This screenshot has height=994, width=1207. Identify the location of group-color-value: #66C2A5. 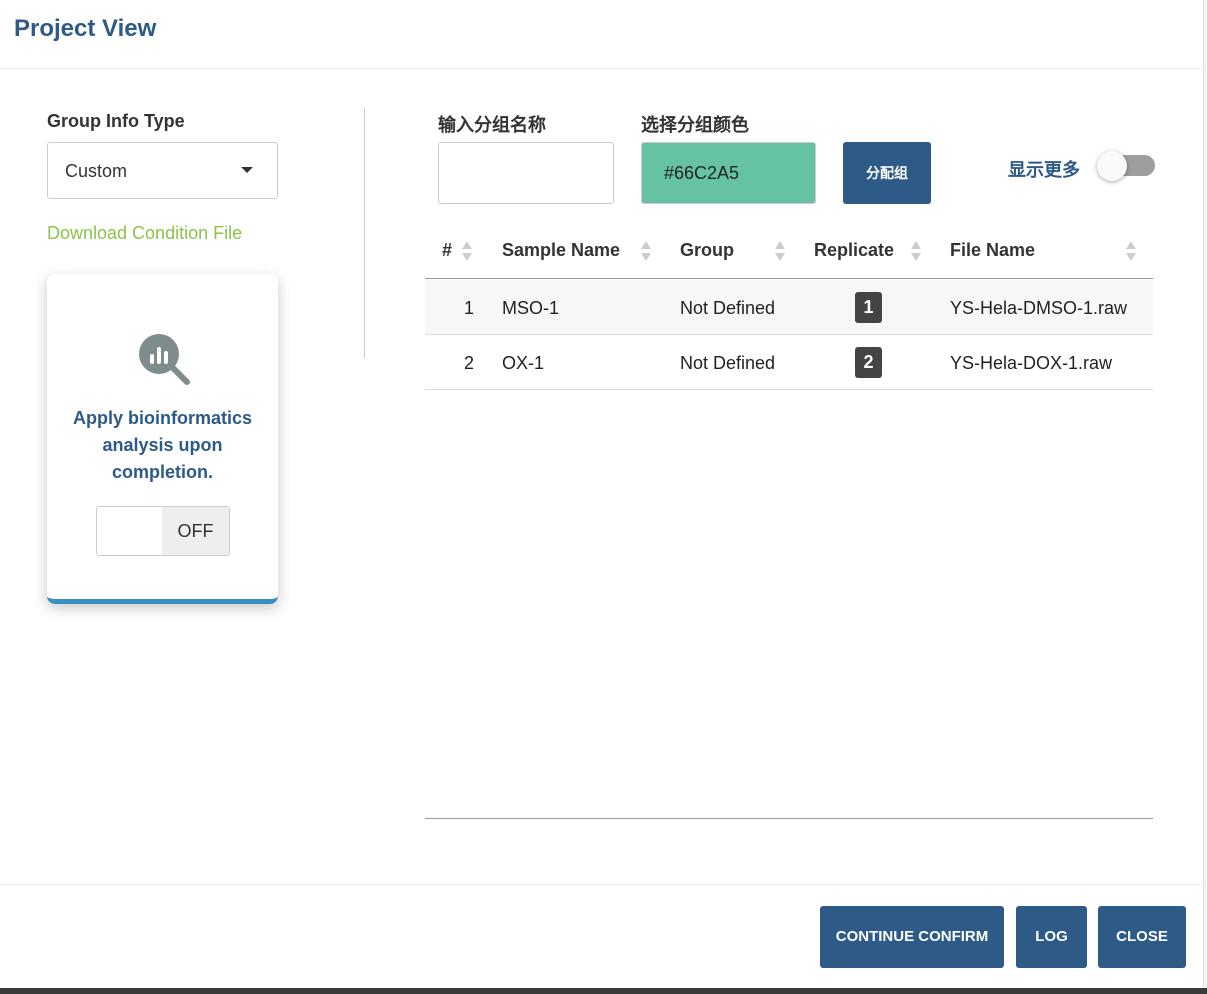
(702, 173).